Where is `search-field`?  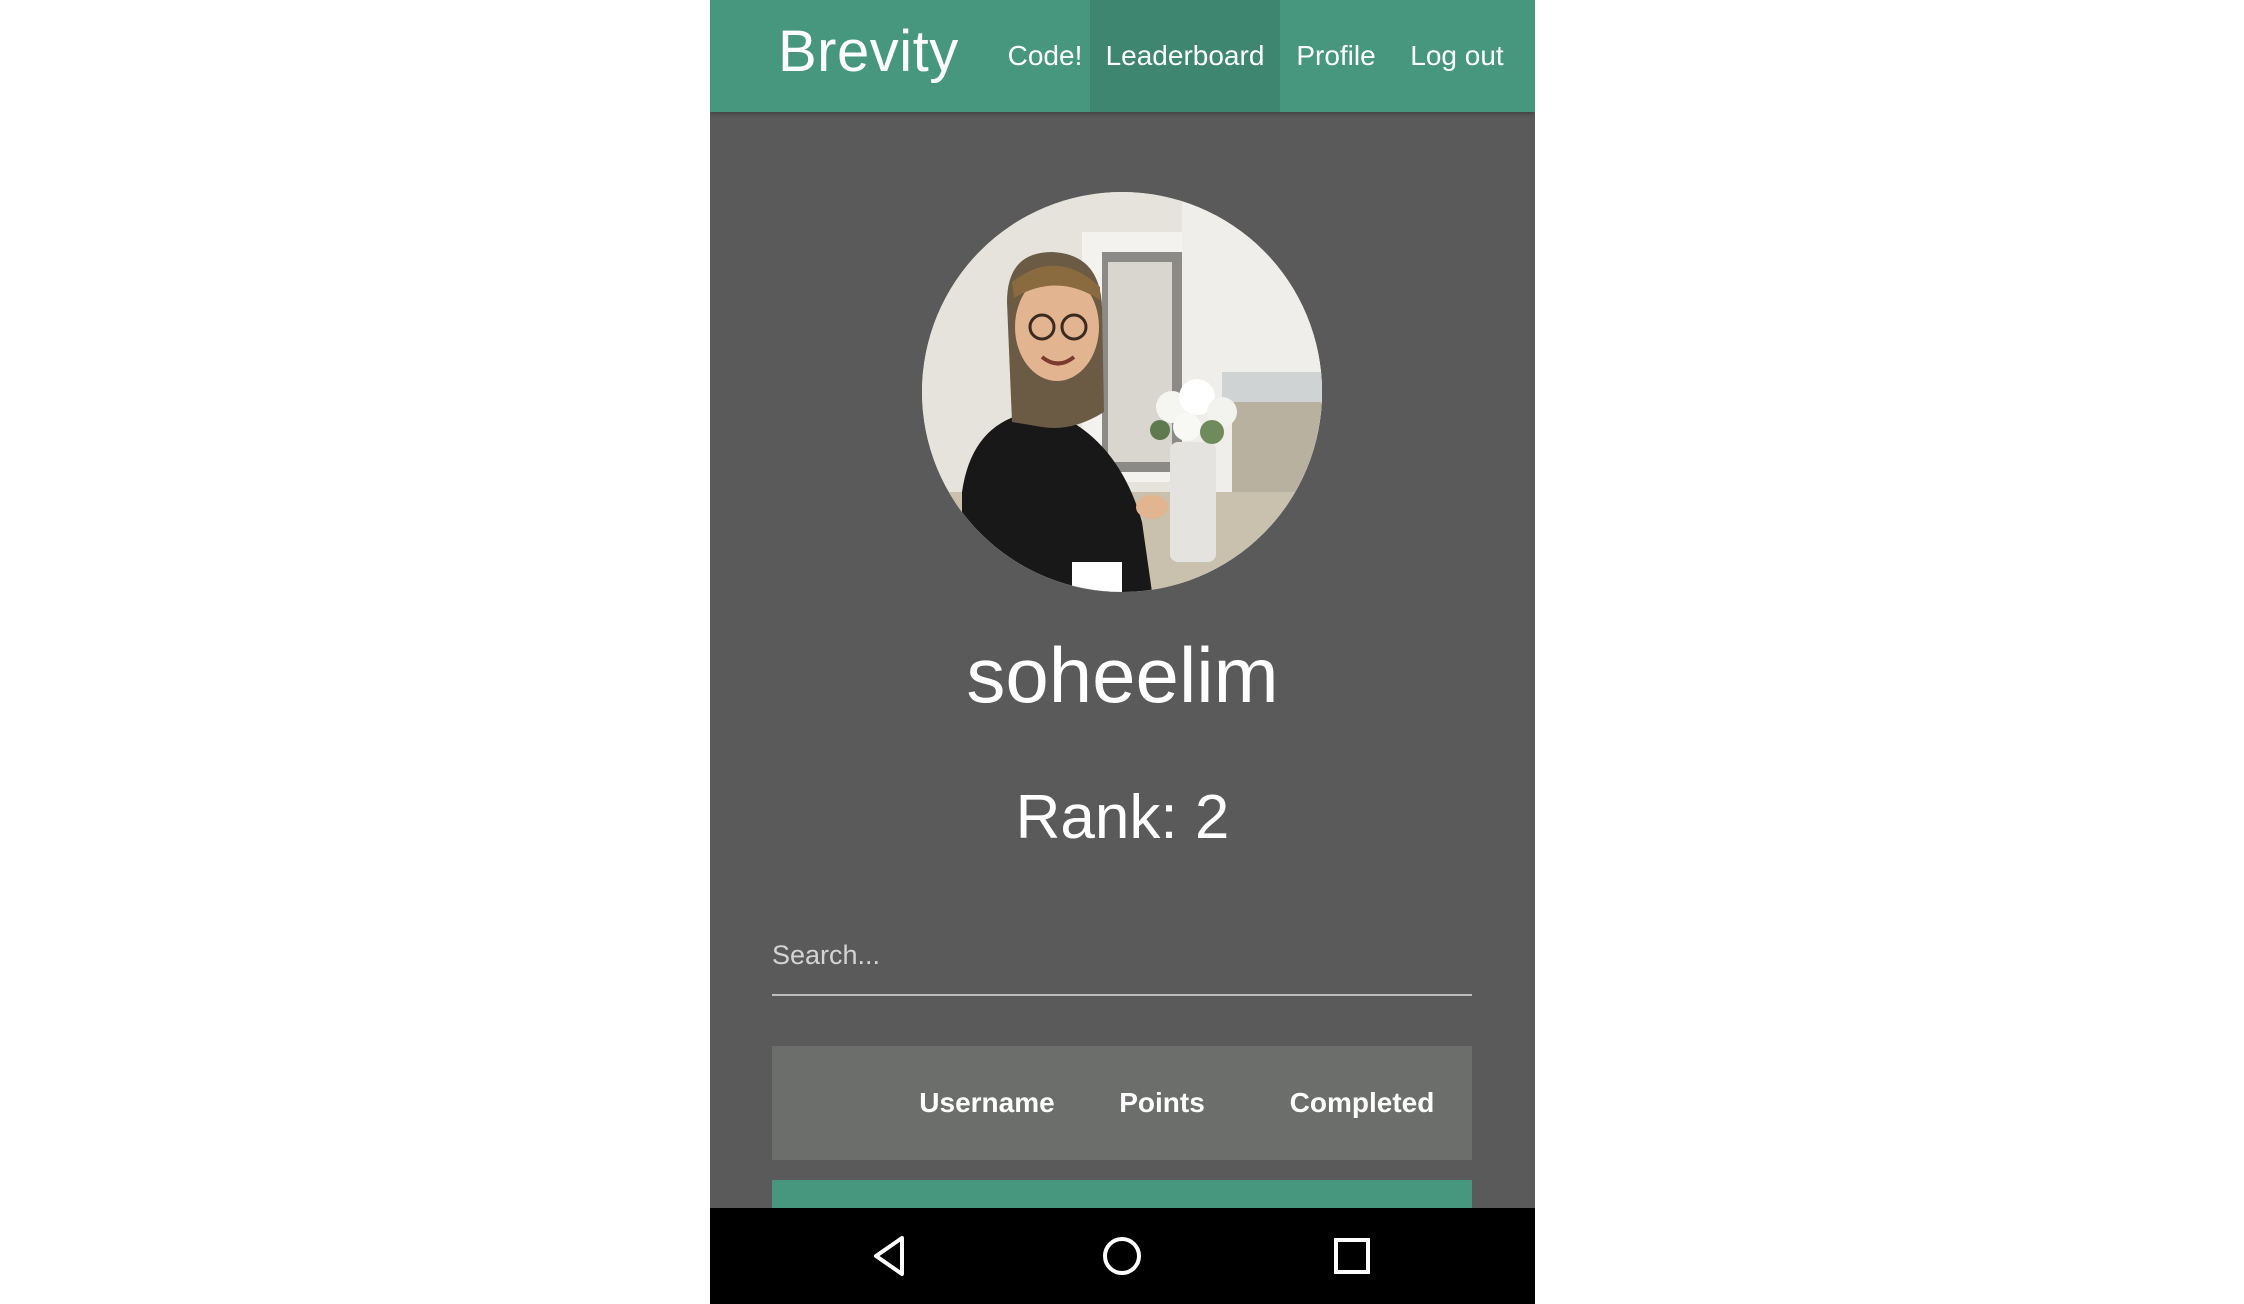
search-field is located at coordinates (1122, 958).